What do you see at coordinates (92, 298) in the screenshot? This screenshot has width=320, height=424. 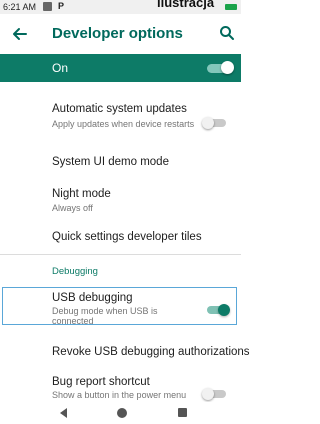 I see `setting-title: USB debugging` at bounding box center [92, 298].